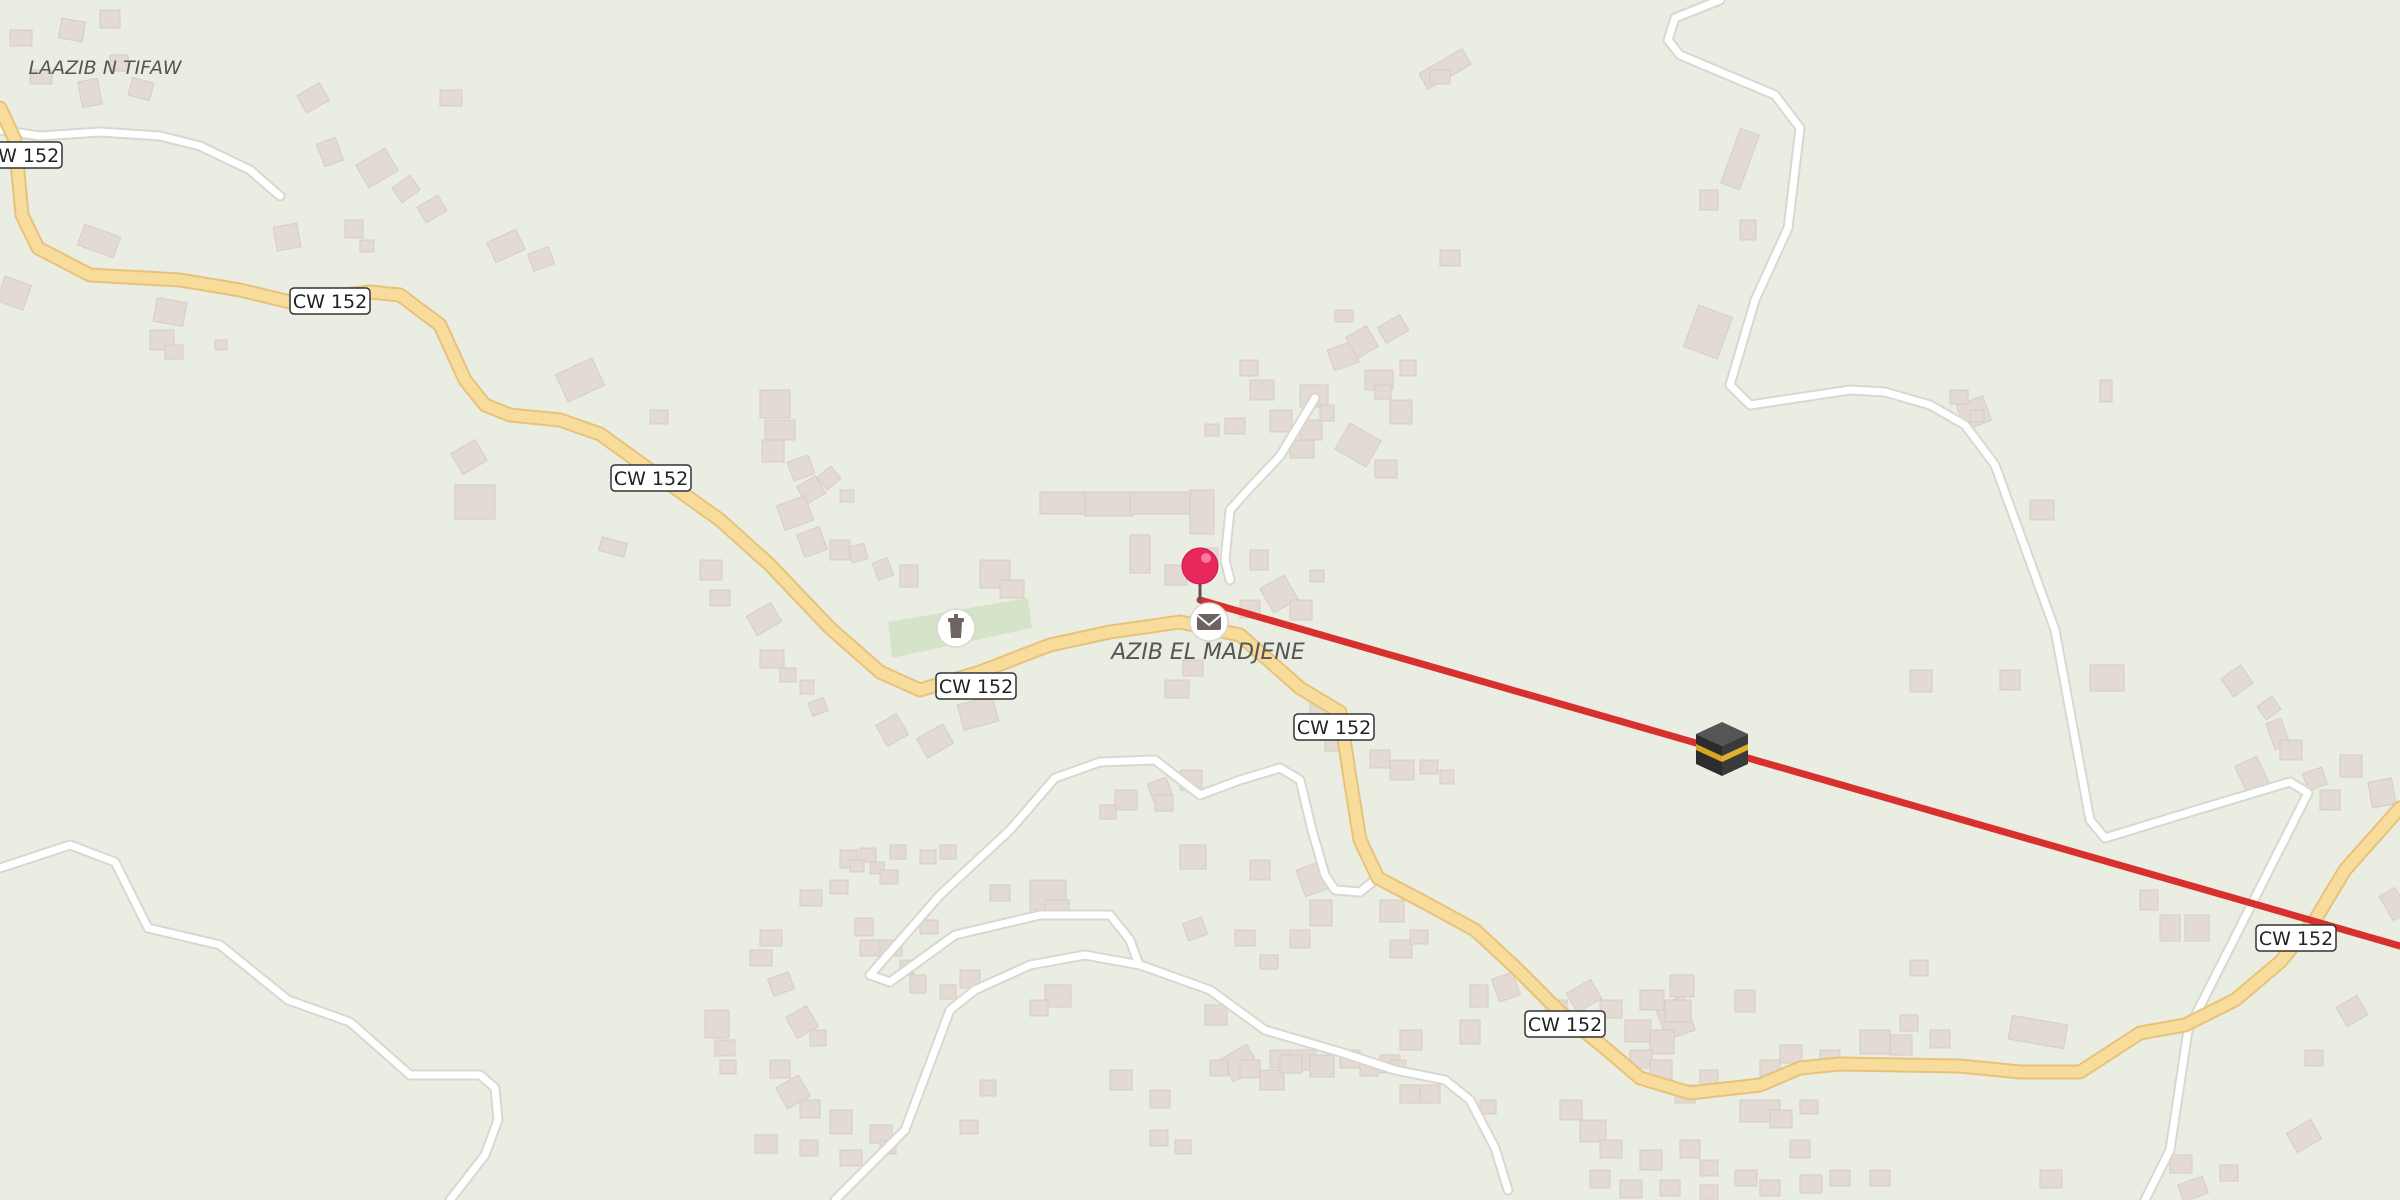  What do you see at coordinates (105, 68) in the screenshot?
I see `place-label-laazib-n-tifaw: LAAZIB N TIFAW` at bounding box center [105, 68].